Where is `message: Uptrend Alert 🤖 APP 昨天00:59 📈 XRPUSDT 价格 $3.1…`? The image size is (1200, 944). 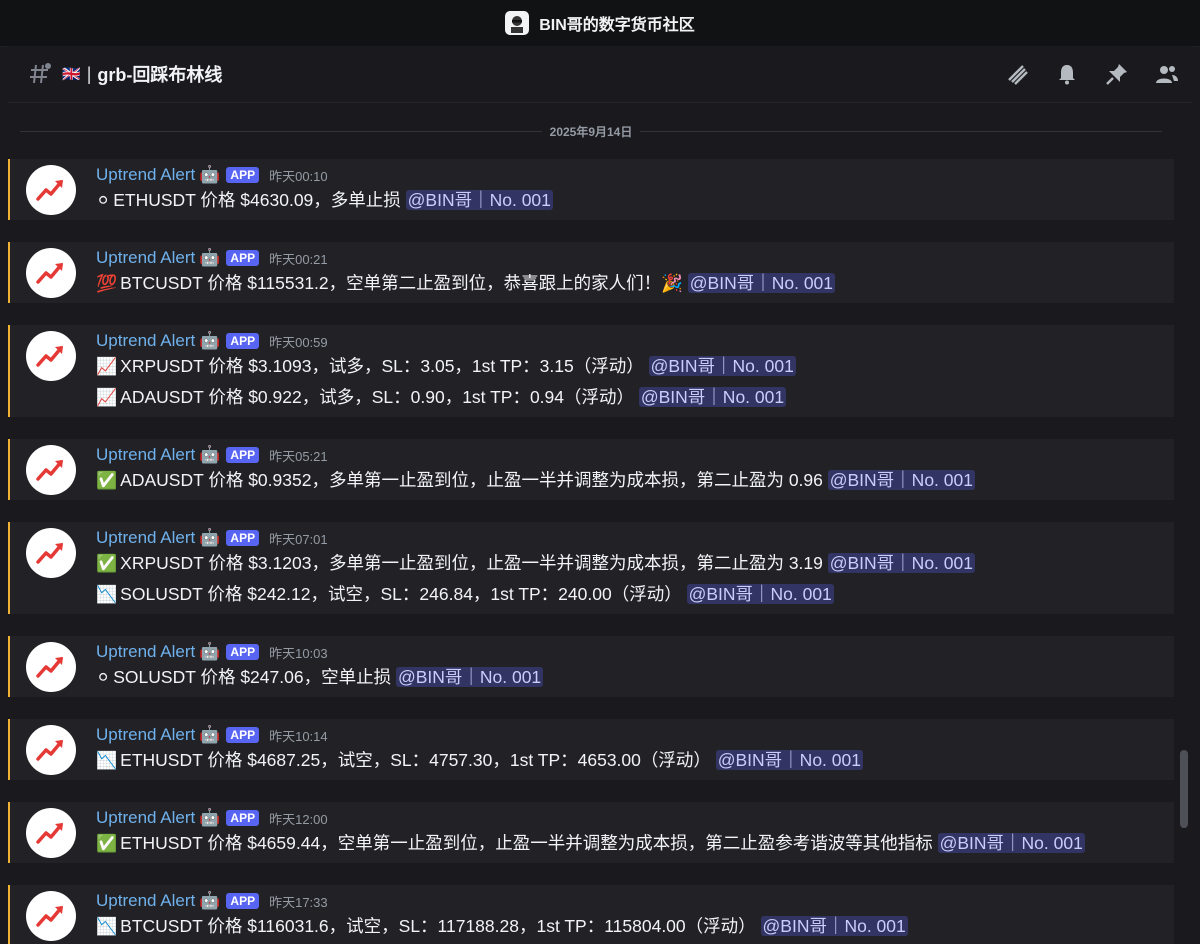 message: Uptrend Alert 🤖 APP 昨天00:59 📈 XRPUSDT 价格 $3.1… is located at coordinates (591, 371).